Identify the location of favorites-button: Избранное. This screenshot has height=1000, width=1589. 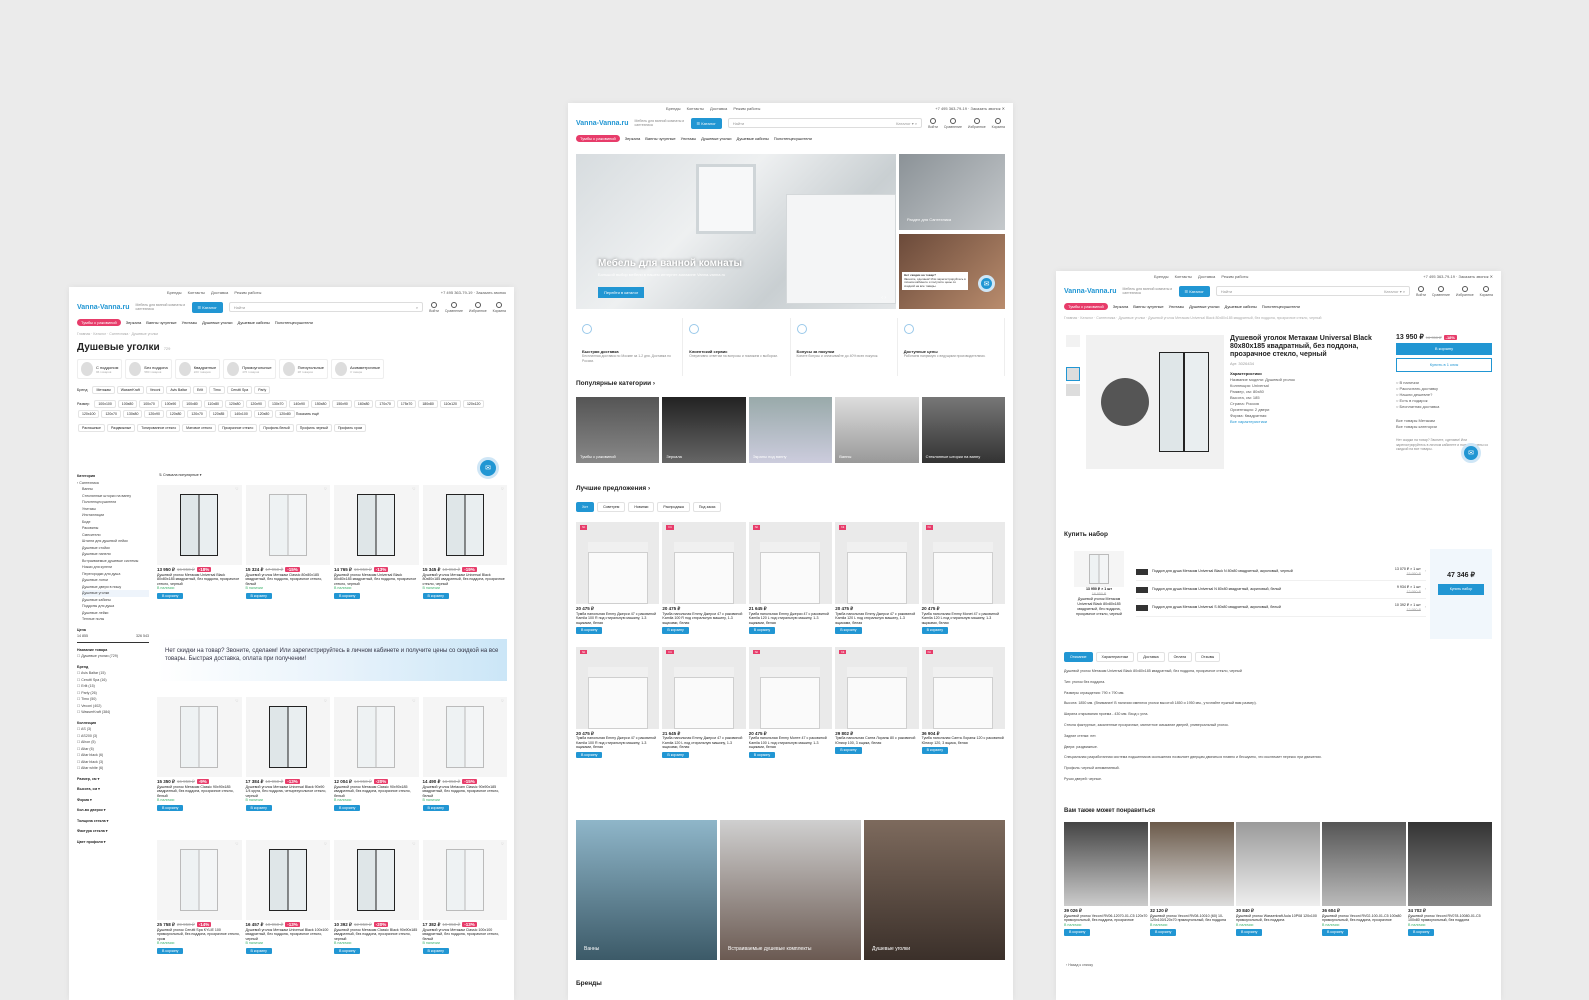
(1465, 291).